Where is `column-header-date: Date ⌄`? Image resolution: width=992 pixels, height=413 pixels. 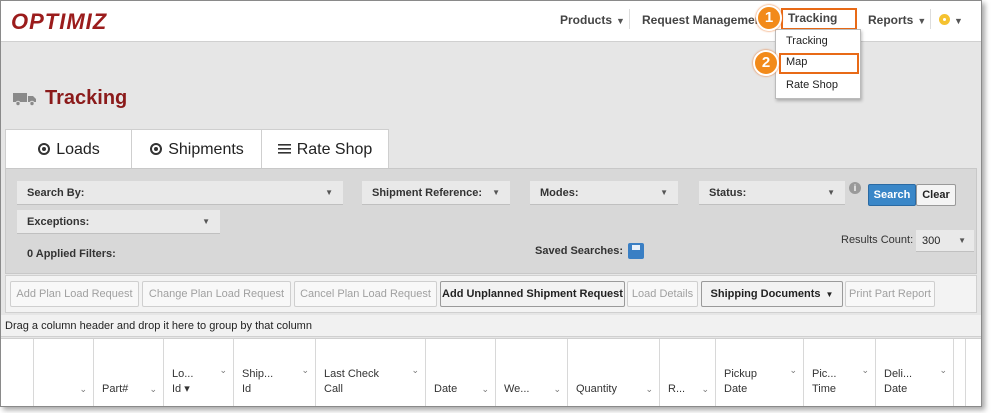
column-header-date: Date ⌄ is located at coordinates (461, 372).